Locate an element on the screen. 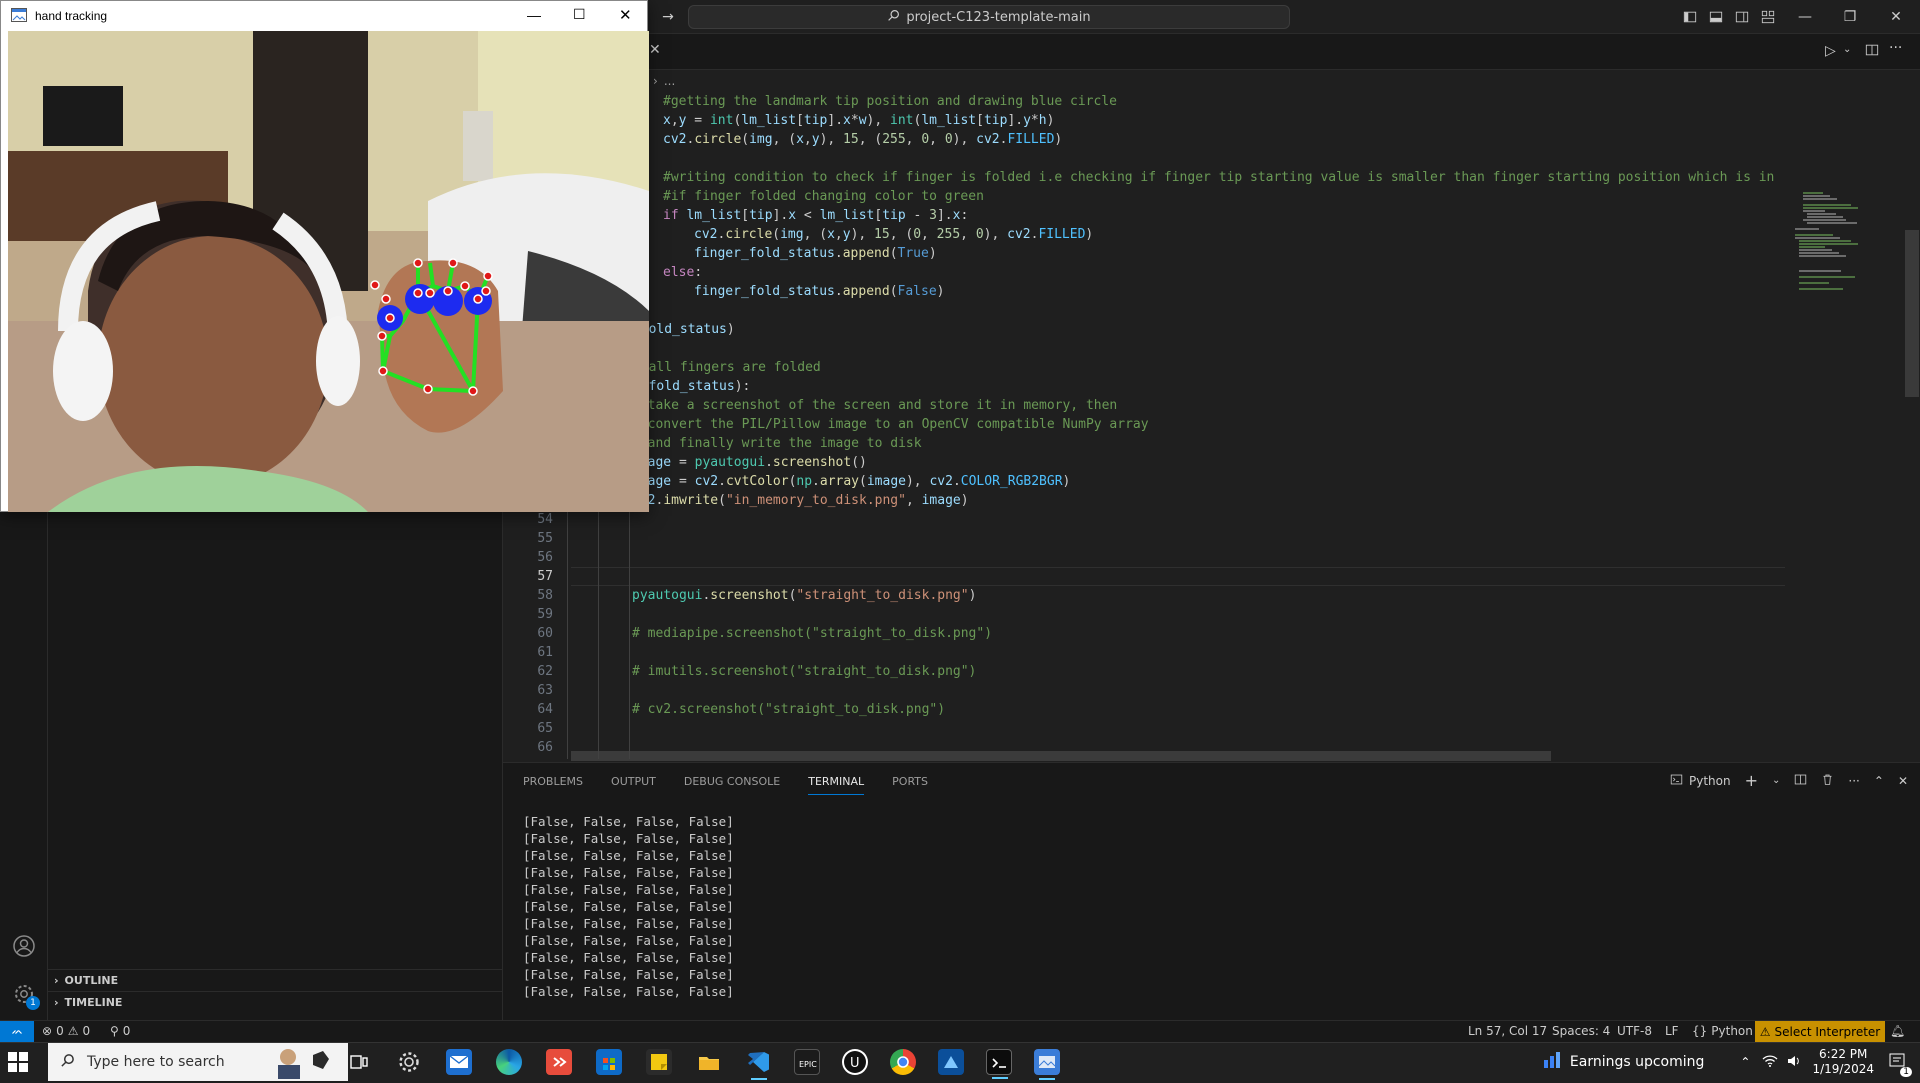 This screenshot has width=1920, height=1083. code-line: image = pyautogui.screenshot() is located at coordinates (749, 462).